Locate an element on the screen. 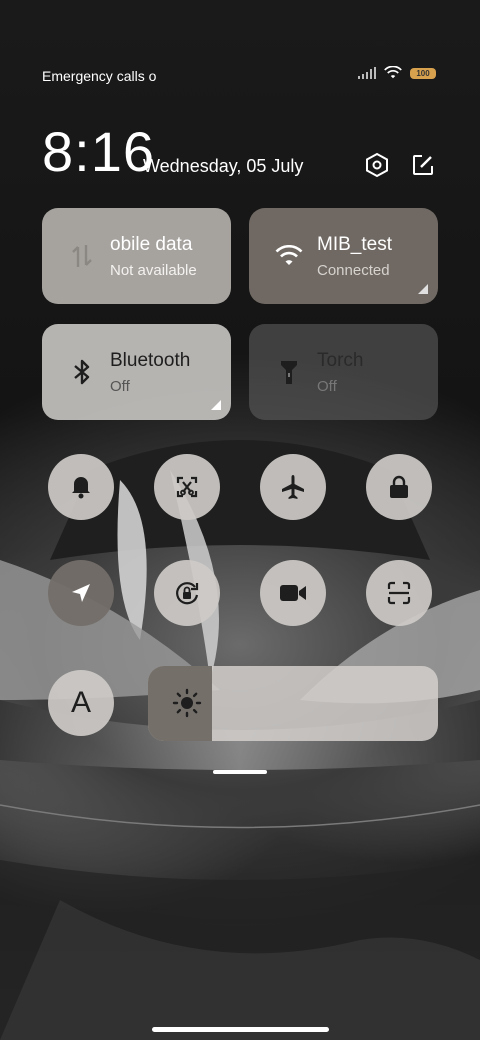 Image resolution: width=480 pixels, height=1040 pixels. rotation-lock-icon is located at coordinates (187, 593).